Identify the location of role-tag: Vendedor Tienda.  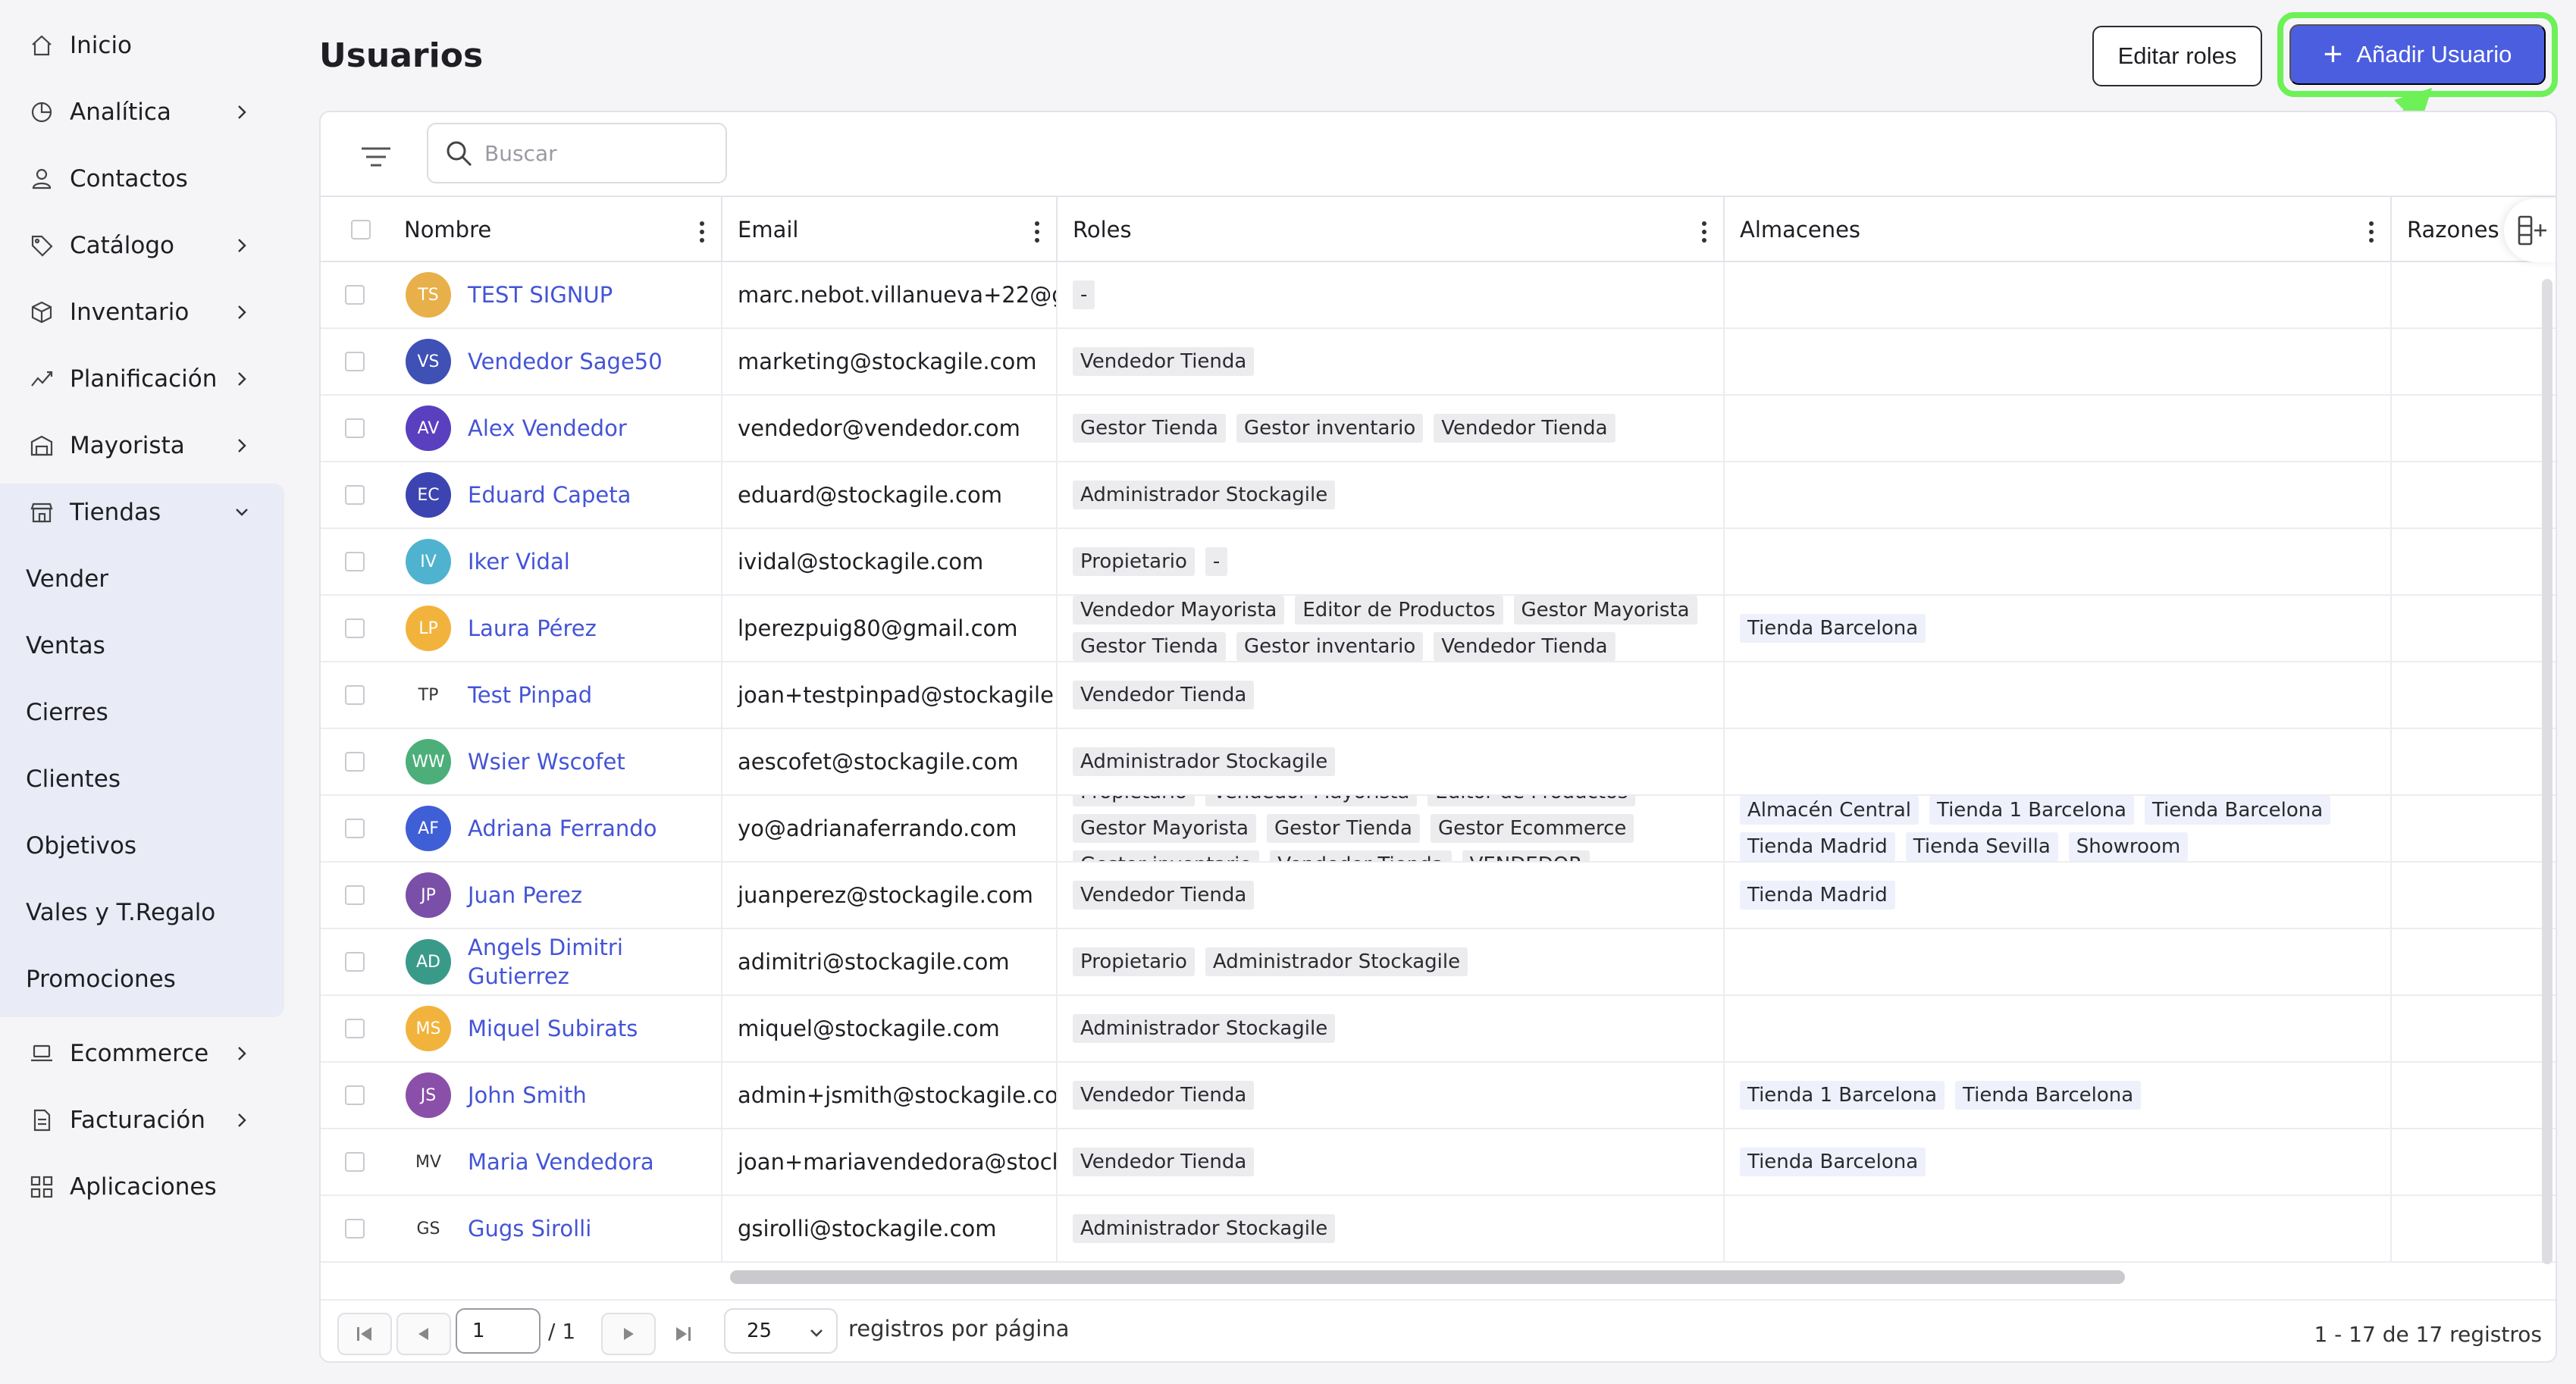
(1524, 428).